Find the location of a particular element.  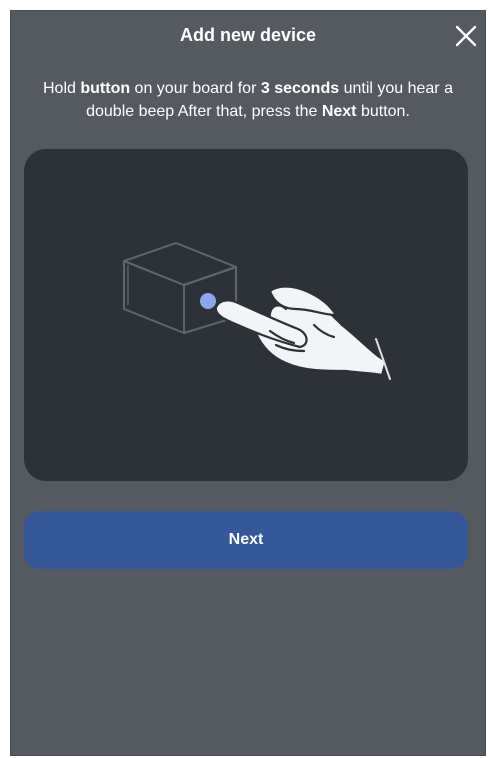

instruction-part4: button. is located at coordinates (383, 111).